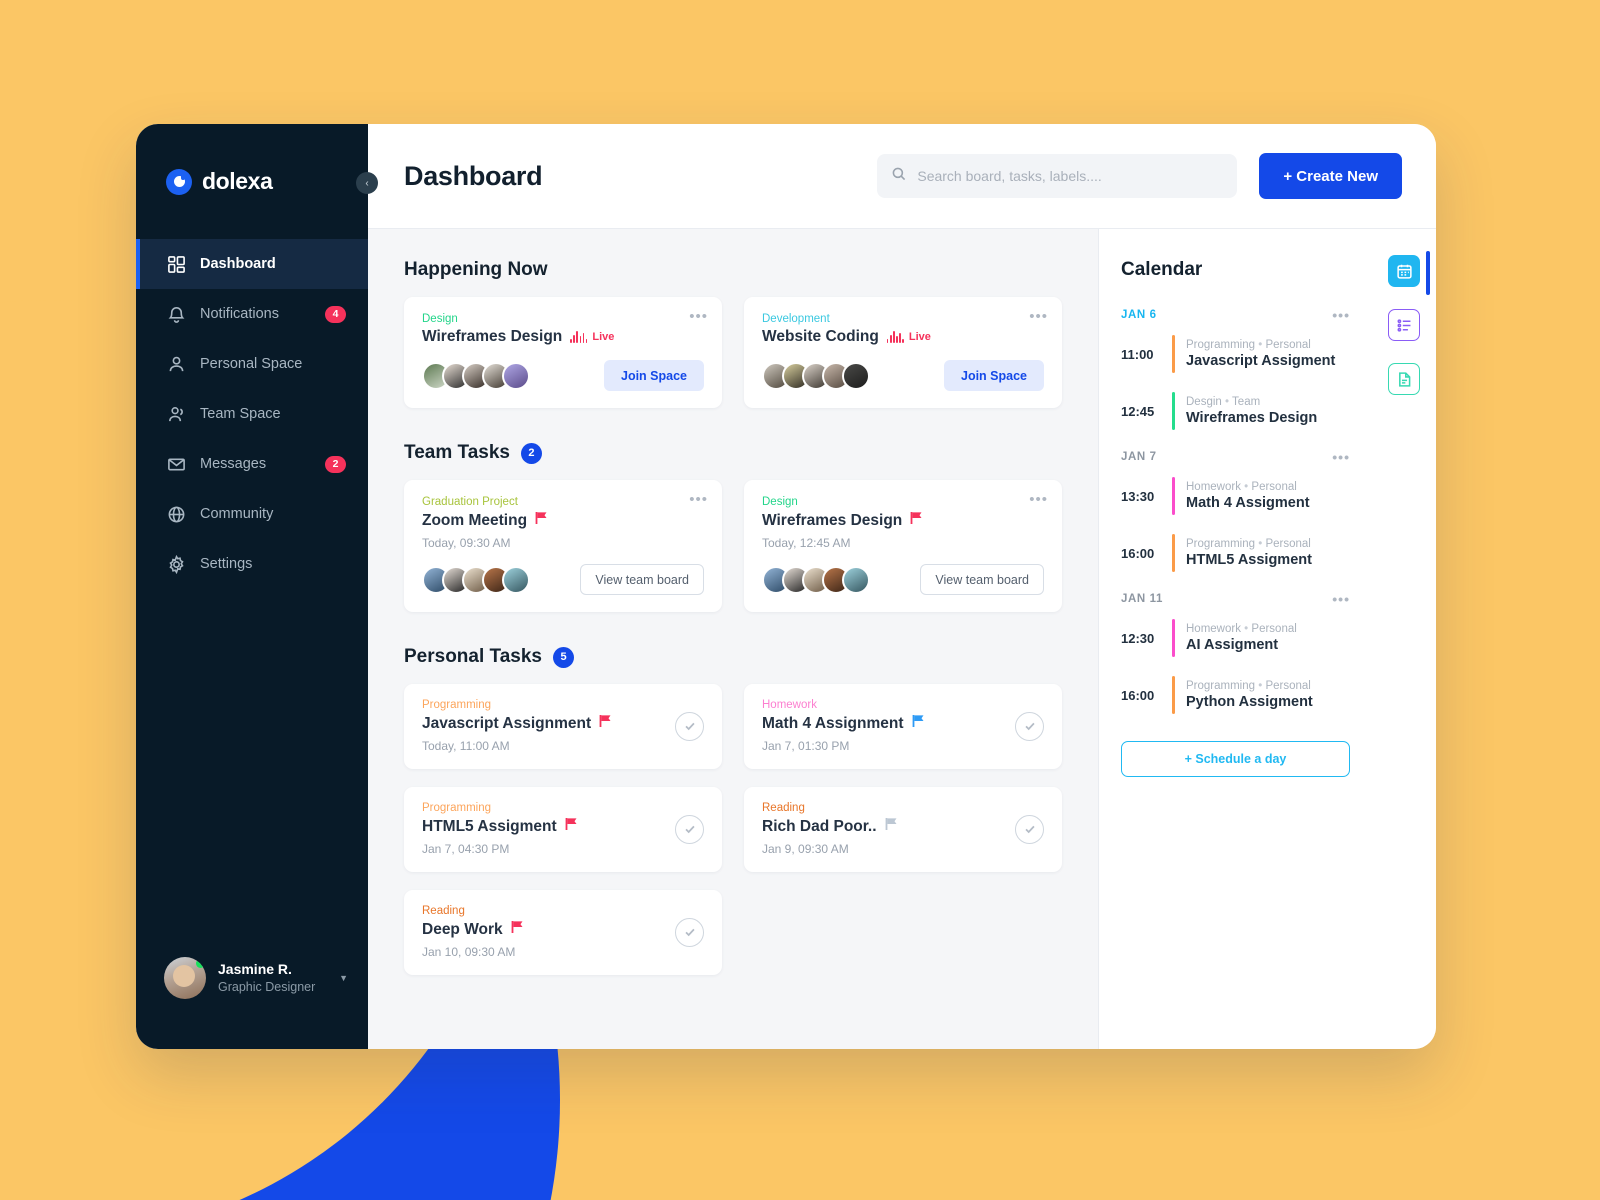 The image size is (1600, 1200). I want to click on sidebar-item-community: Community, so click(252, 514).